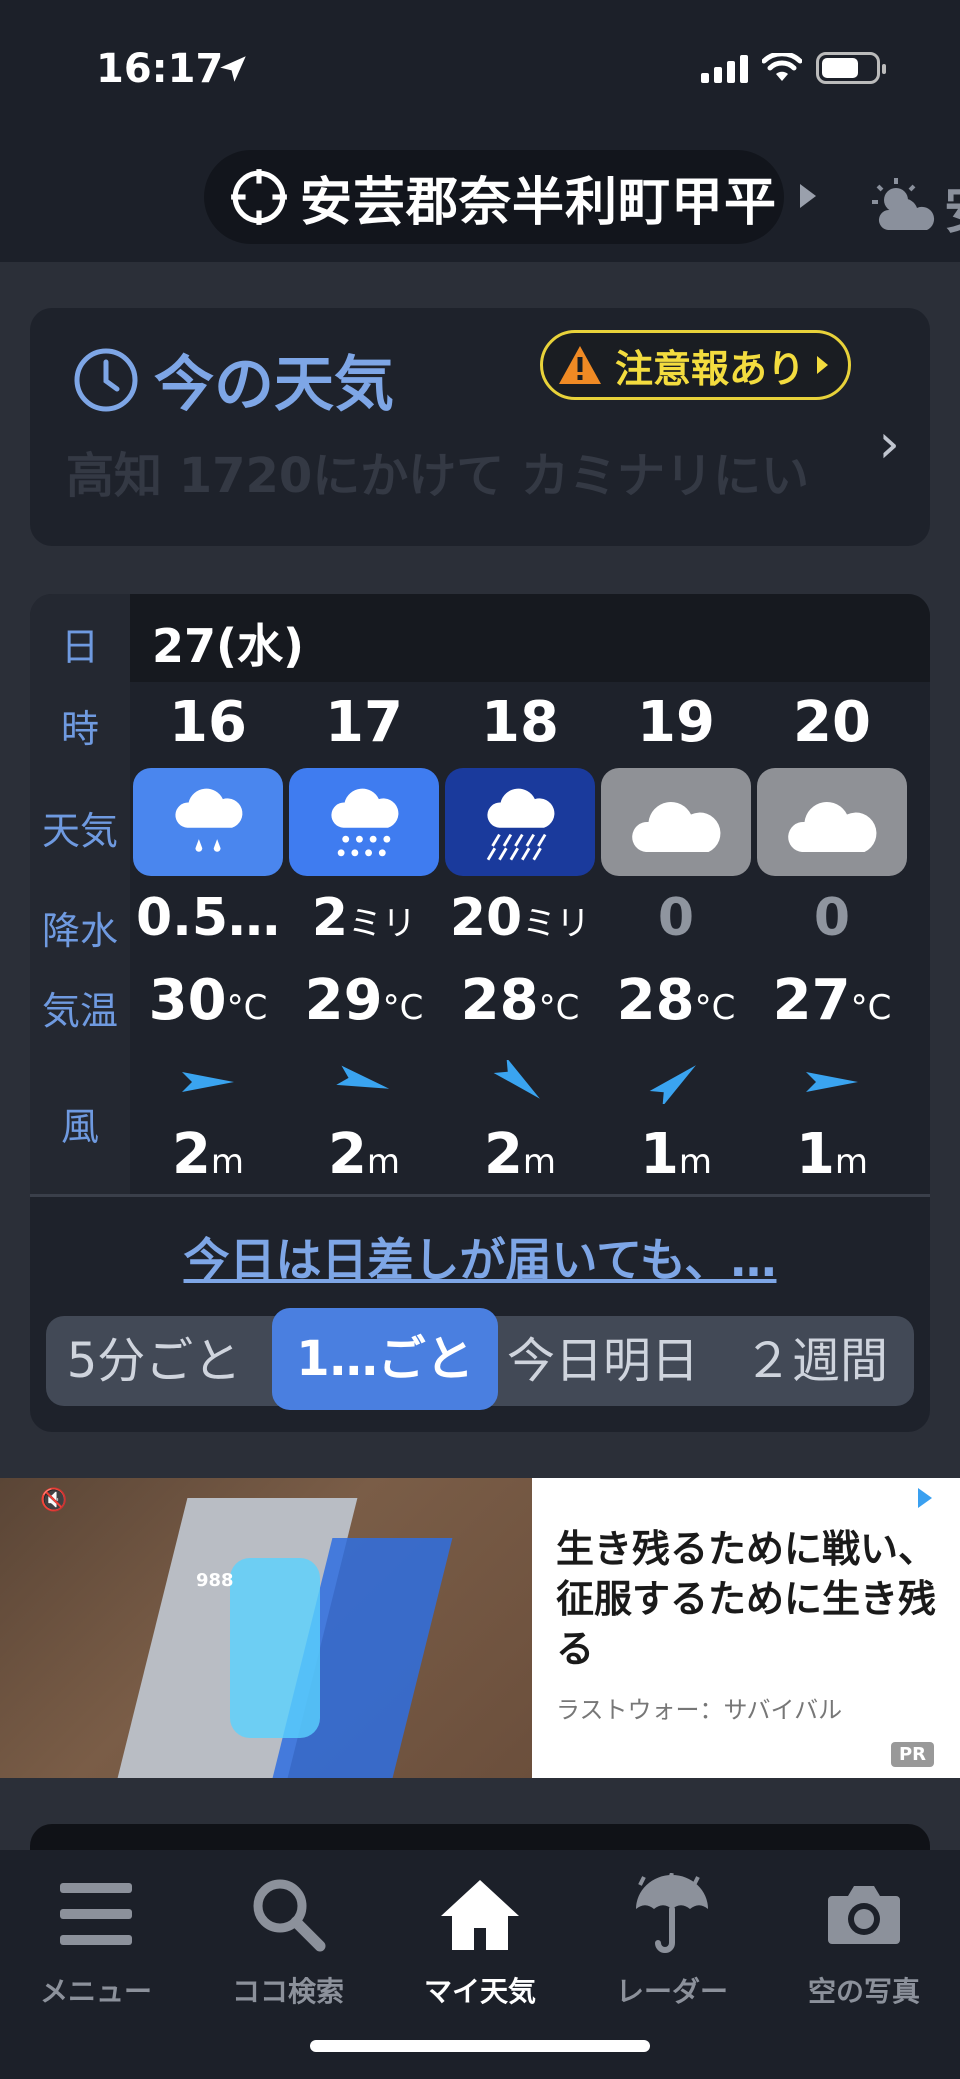  Describe the element at coordinates (438, 476) in the screenshot. I see `current-weather-summary: 高知 1720にかけて カミナリにい` at that location.